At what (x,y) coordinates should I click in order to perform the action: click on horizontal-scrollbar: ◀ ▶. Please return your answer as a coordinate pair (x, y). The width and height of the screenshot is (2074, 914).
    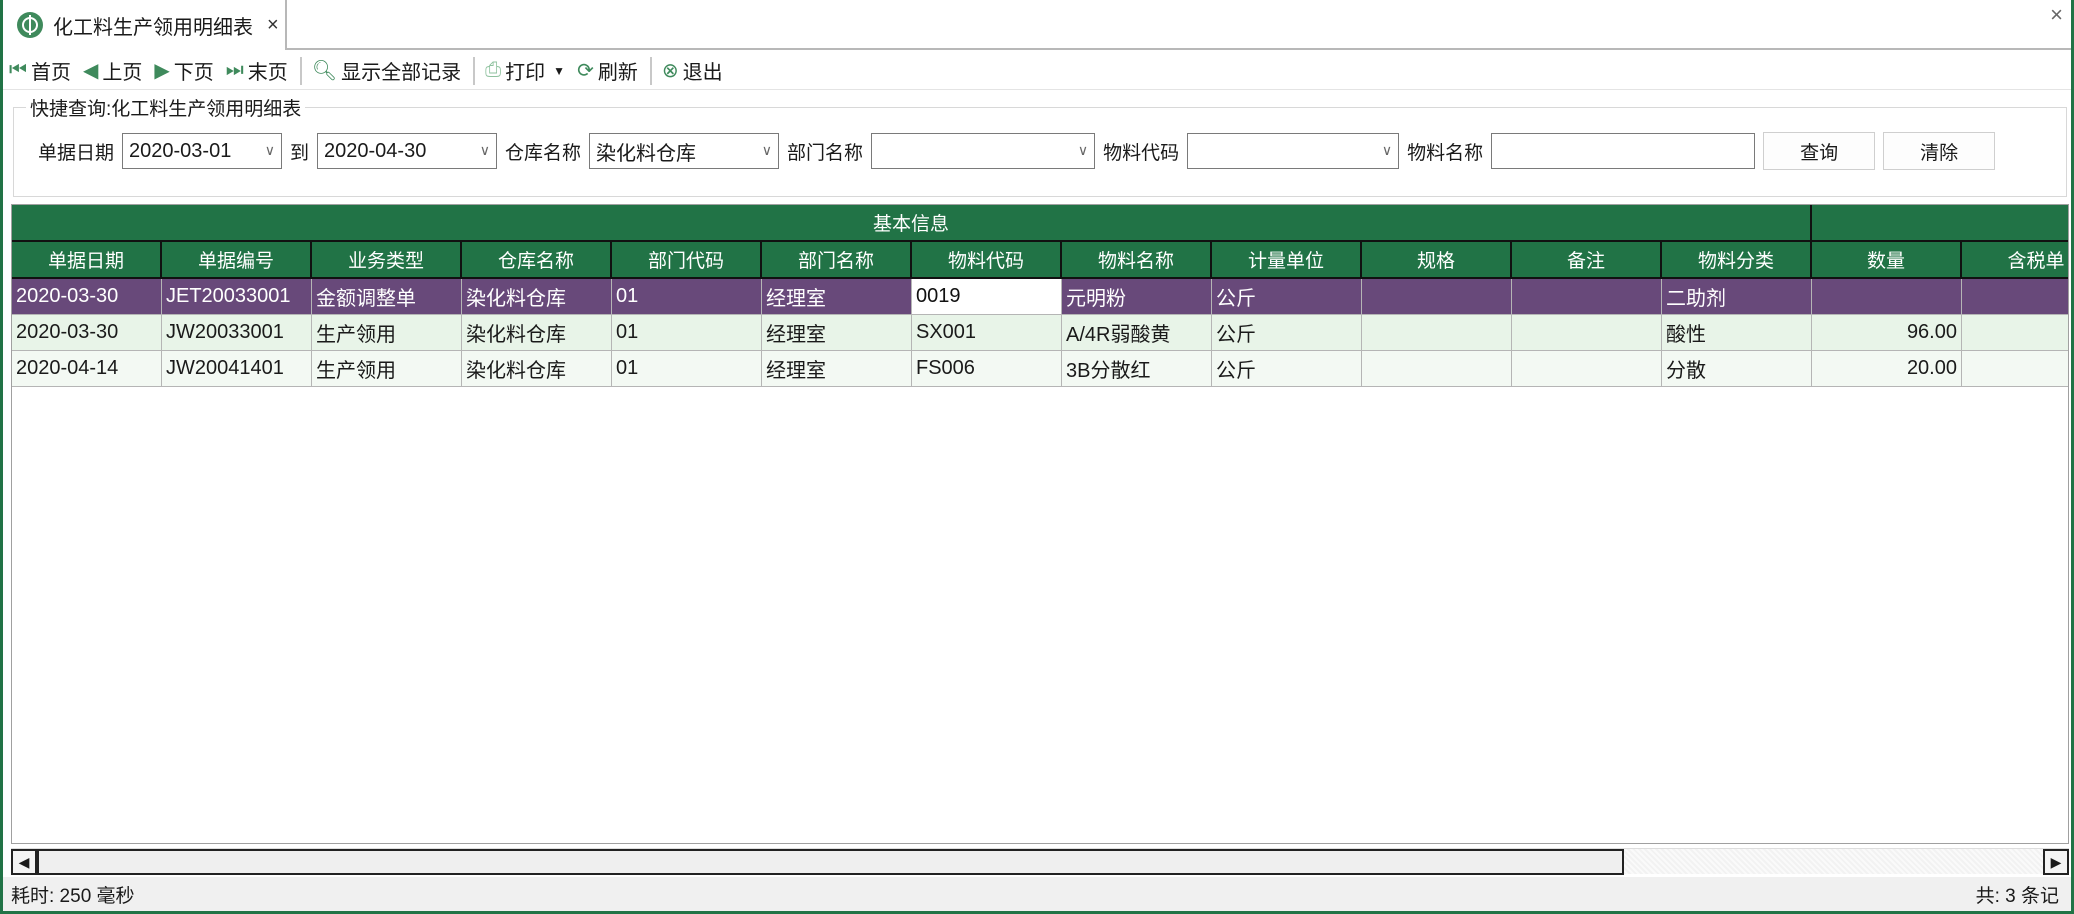
    Looking at the image, I should click on (1040, 861).